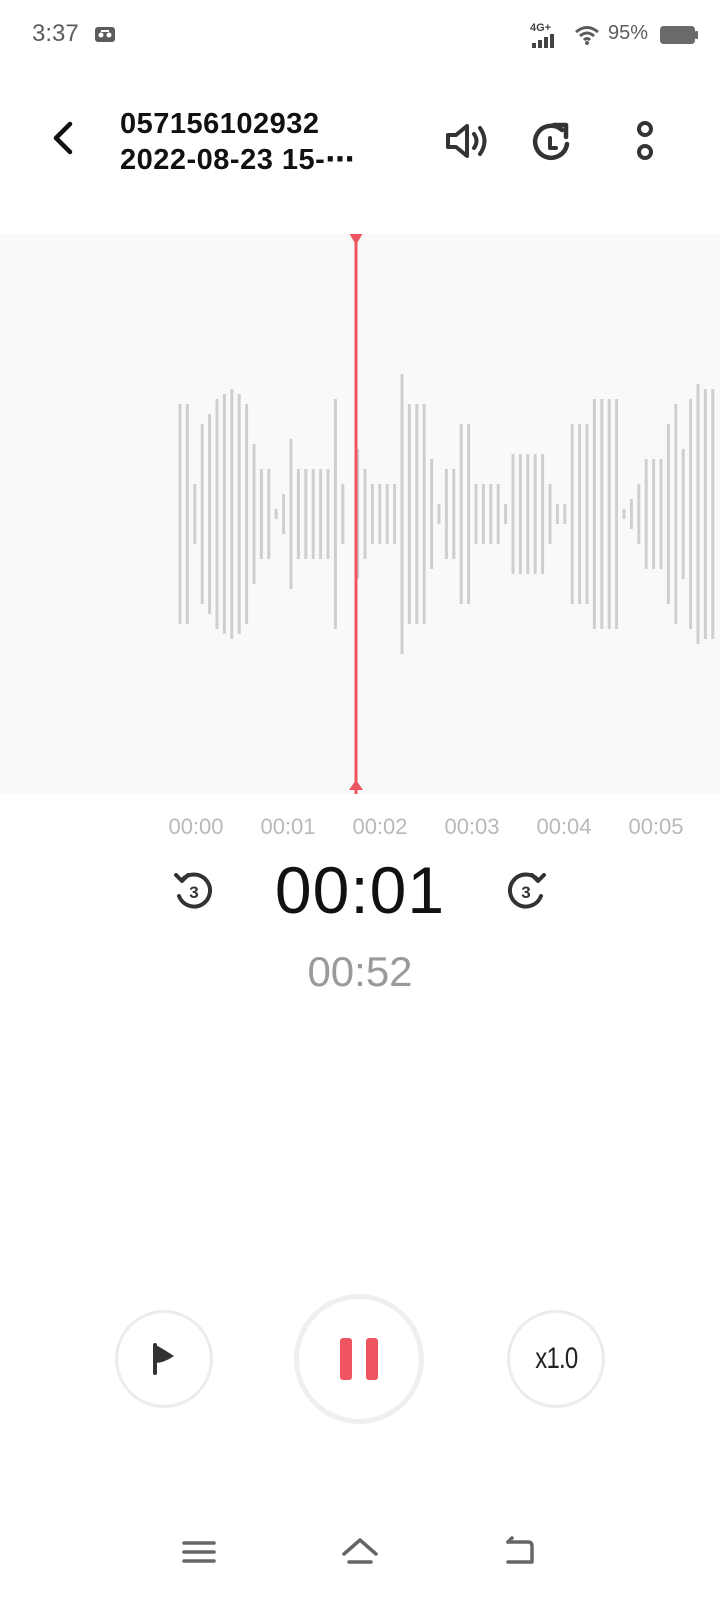  I want to click on forward-3-icon: 3, so click(526, 890).